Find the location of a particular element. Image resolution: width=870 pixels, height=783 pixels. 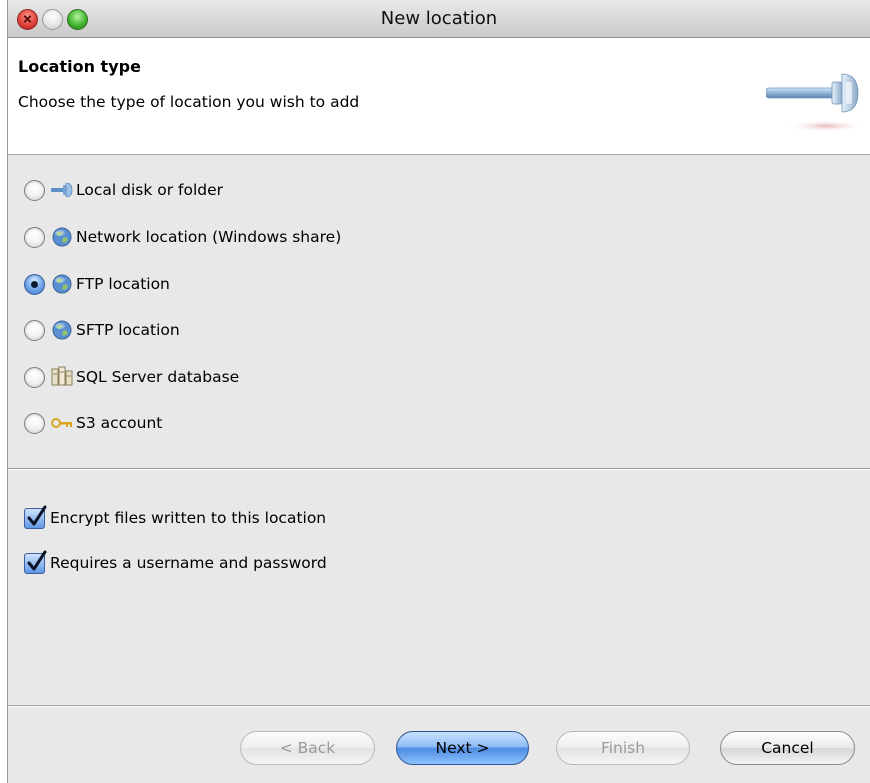

option-label: Local disk or folder is located at coordinates (150, 190).